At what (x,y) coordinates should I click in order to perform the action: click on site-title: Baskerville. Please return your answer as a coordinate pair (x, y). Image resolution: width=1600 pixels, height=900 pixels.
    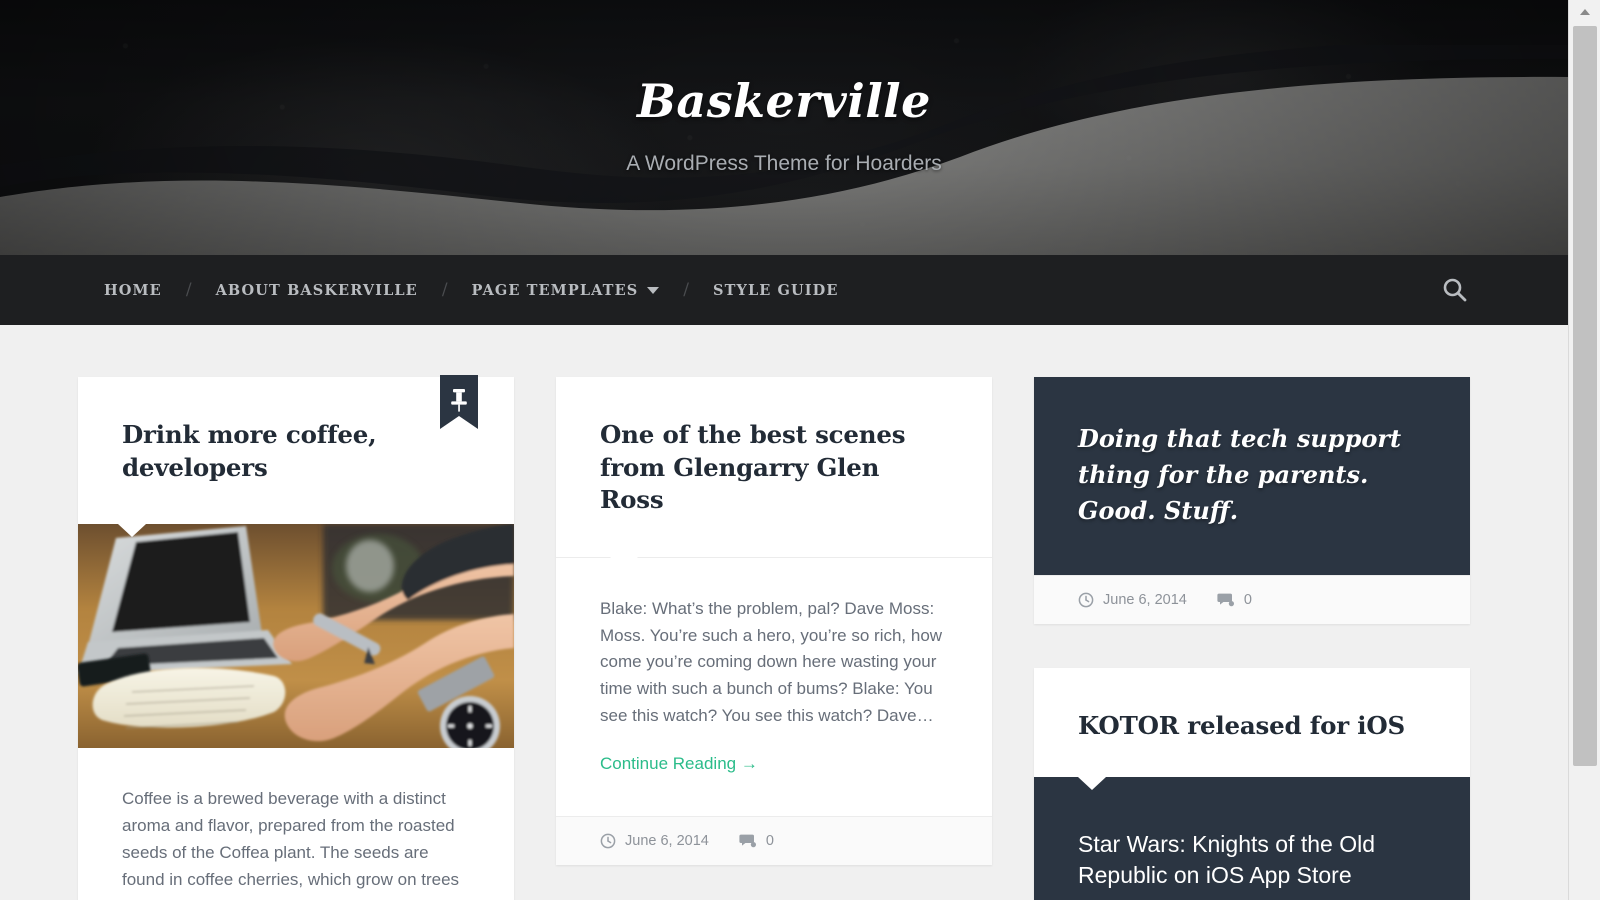
    Looking at the image, I should click on (784, 101).